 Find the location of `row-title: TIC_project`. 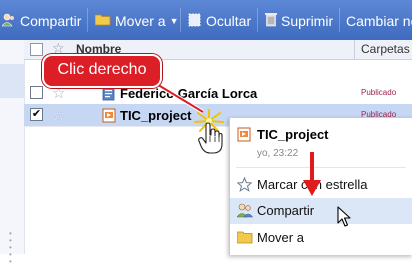

row-title: TIC_project is located at coordinates (156, 115).